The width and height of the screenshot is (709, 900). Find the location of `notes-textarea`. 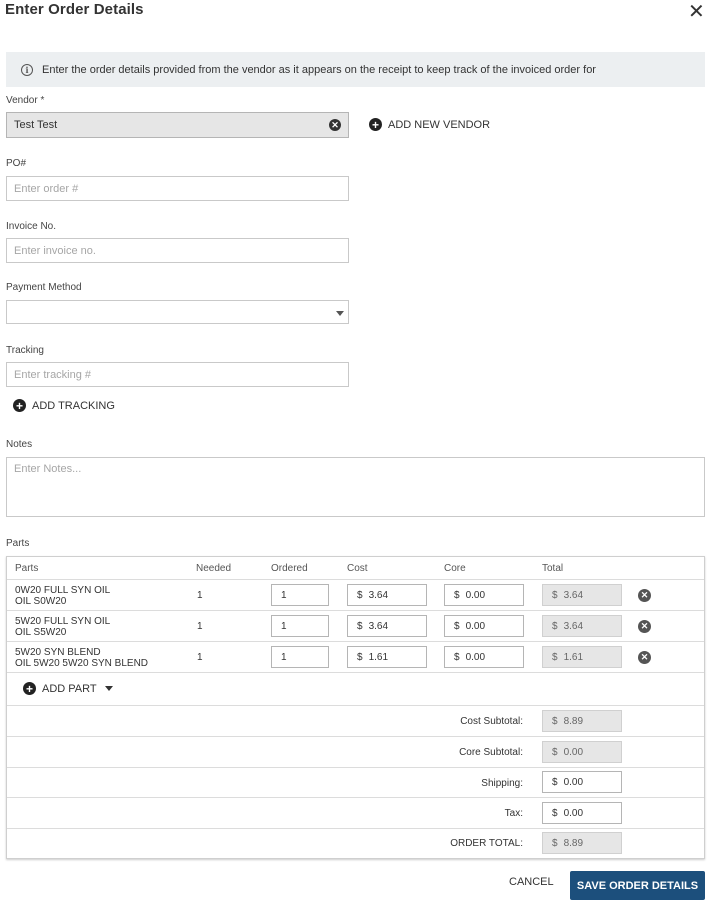

notes-textarea is located at coordinates (355, 487).